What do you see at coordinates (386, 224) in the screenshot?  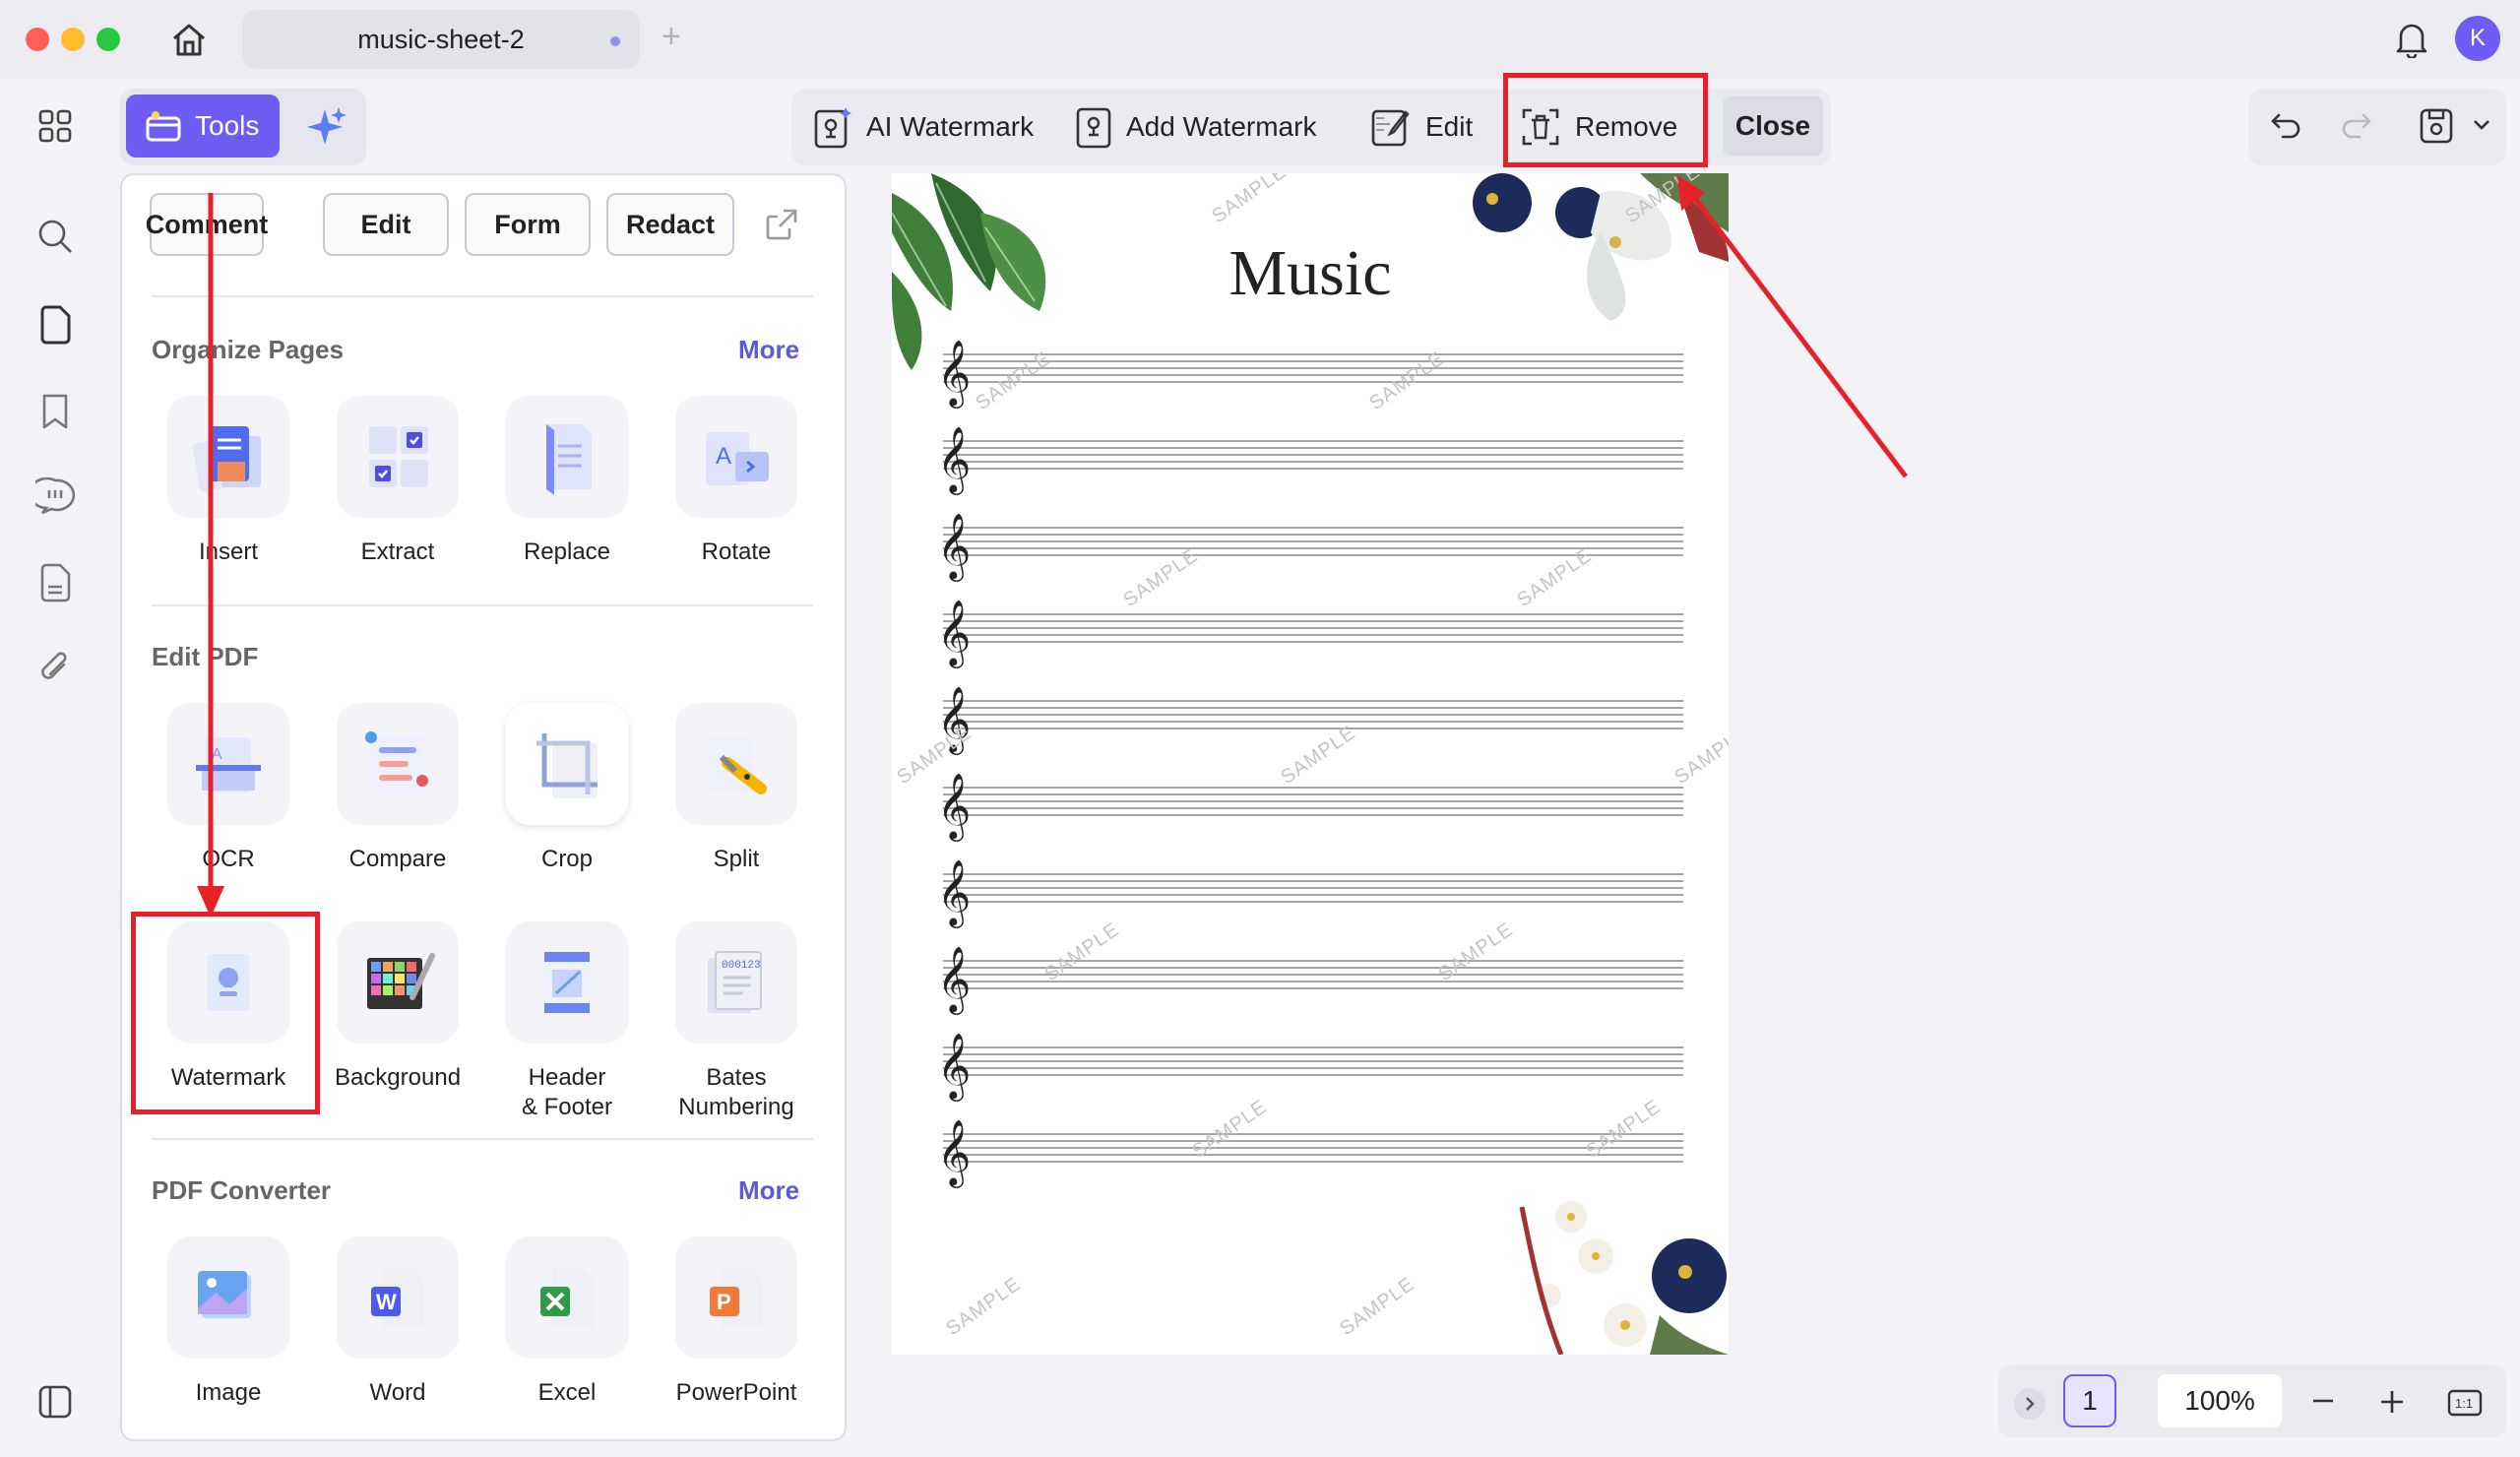 I see `mode-edit-button: Edit` at bounding box center [386, 224].